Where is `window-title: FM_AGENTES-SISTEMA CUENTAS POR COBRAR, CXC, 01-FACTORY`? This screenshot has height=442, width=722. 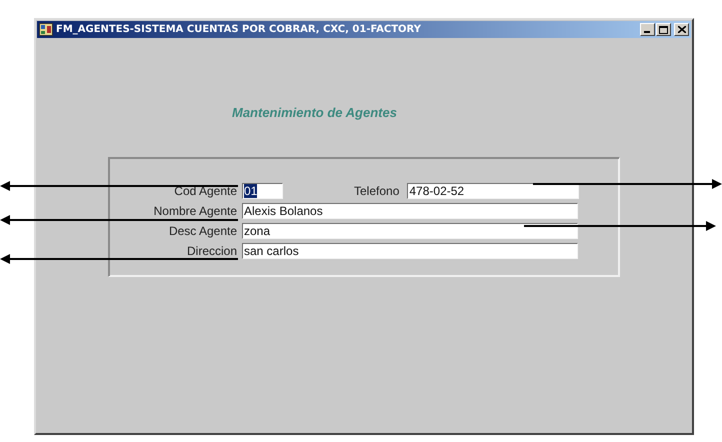 window-title: FM_AGENTES-SISTEMA CUENTAS POR COBRAR, CXC, 01-FACTORY is located at coordinates (239, 29).